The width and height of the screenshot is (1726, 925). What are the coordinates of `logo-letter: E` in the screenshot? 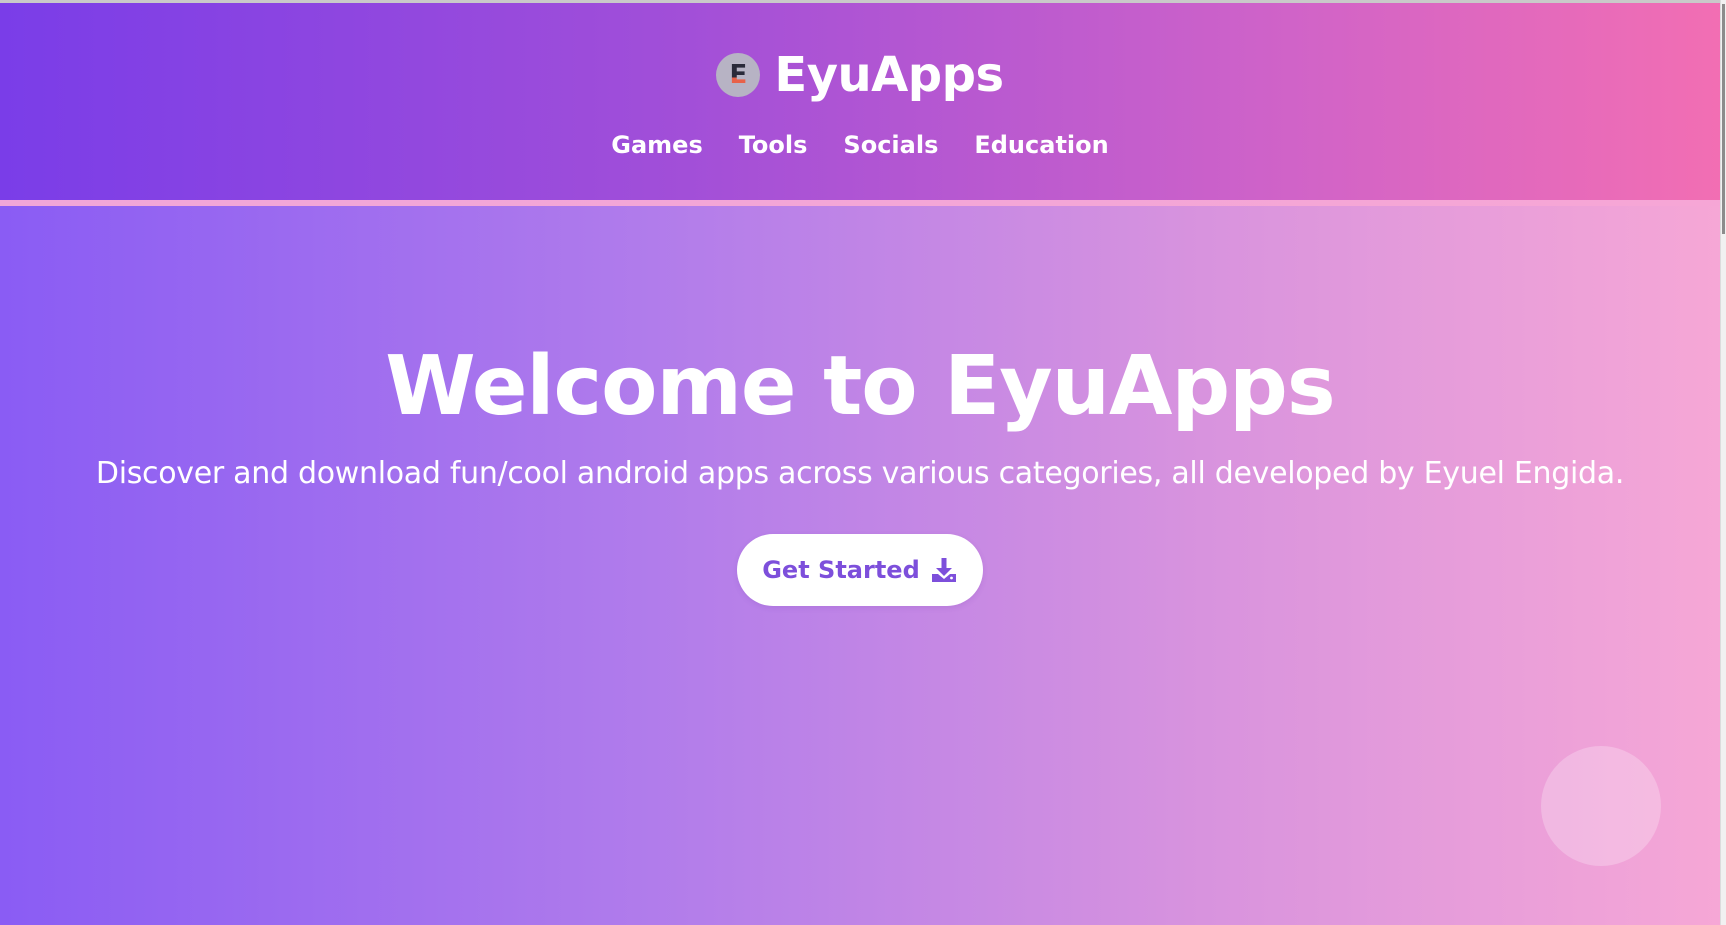 It's located at (738, 75).